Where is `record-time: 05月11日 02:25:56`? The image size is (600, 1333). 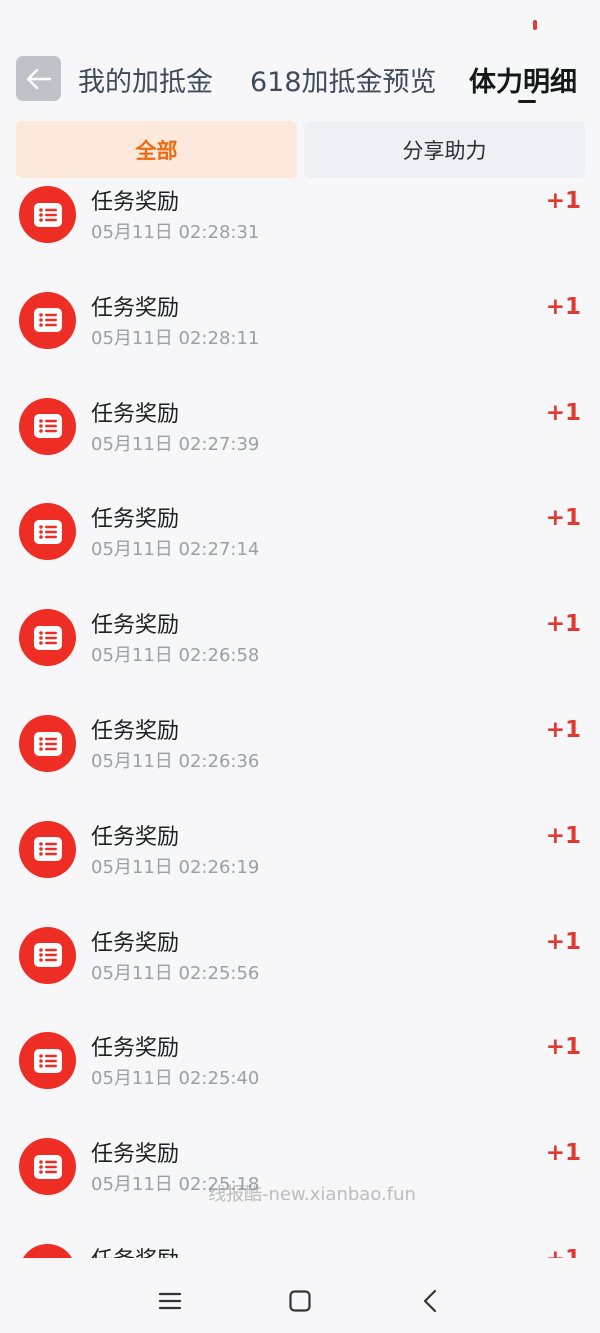 record-time: 05月11日 02:25:56 is located at coordinates (175, 973).